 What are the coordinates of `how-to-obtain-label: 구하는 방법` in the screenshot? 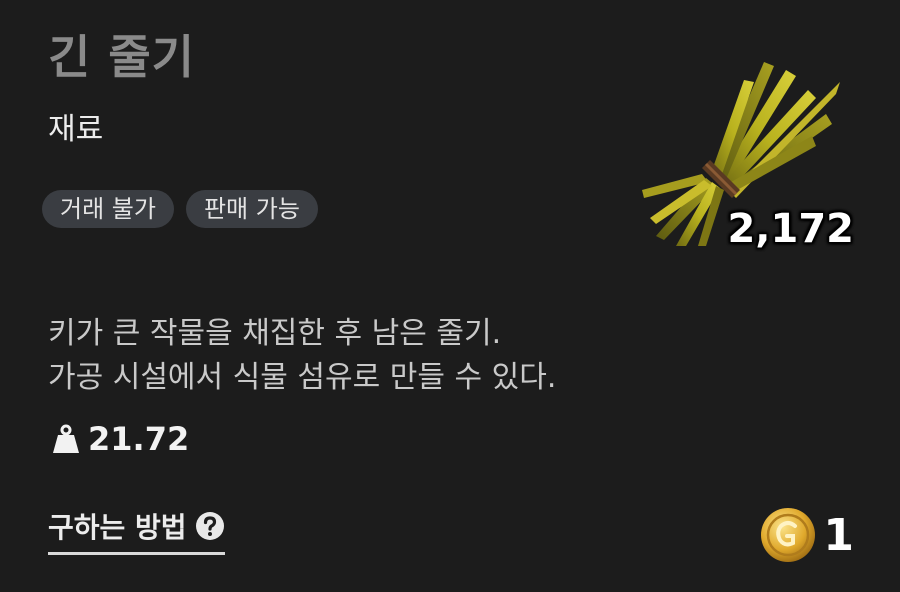 It's located at (117, 527).